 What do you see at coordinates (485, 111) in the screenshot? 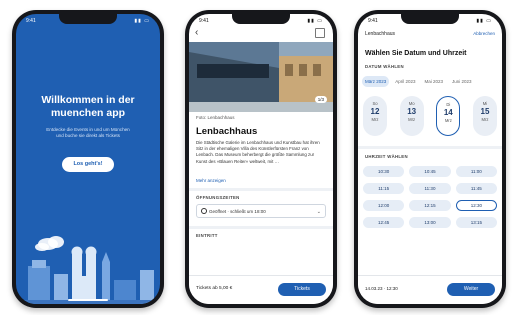
I see `day-number: 15` at bounding box center [485, 111].